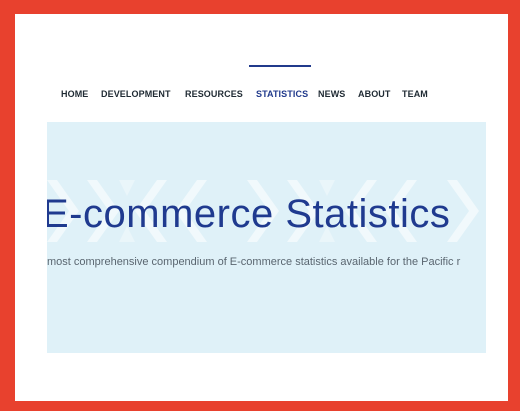  I want to click on screenshot-border-bottom, so click(260, 406).